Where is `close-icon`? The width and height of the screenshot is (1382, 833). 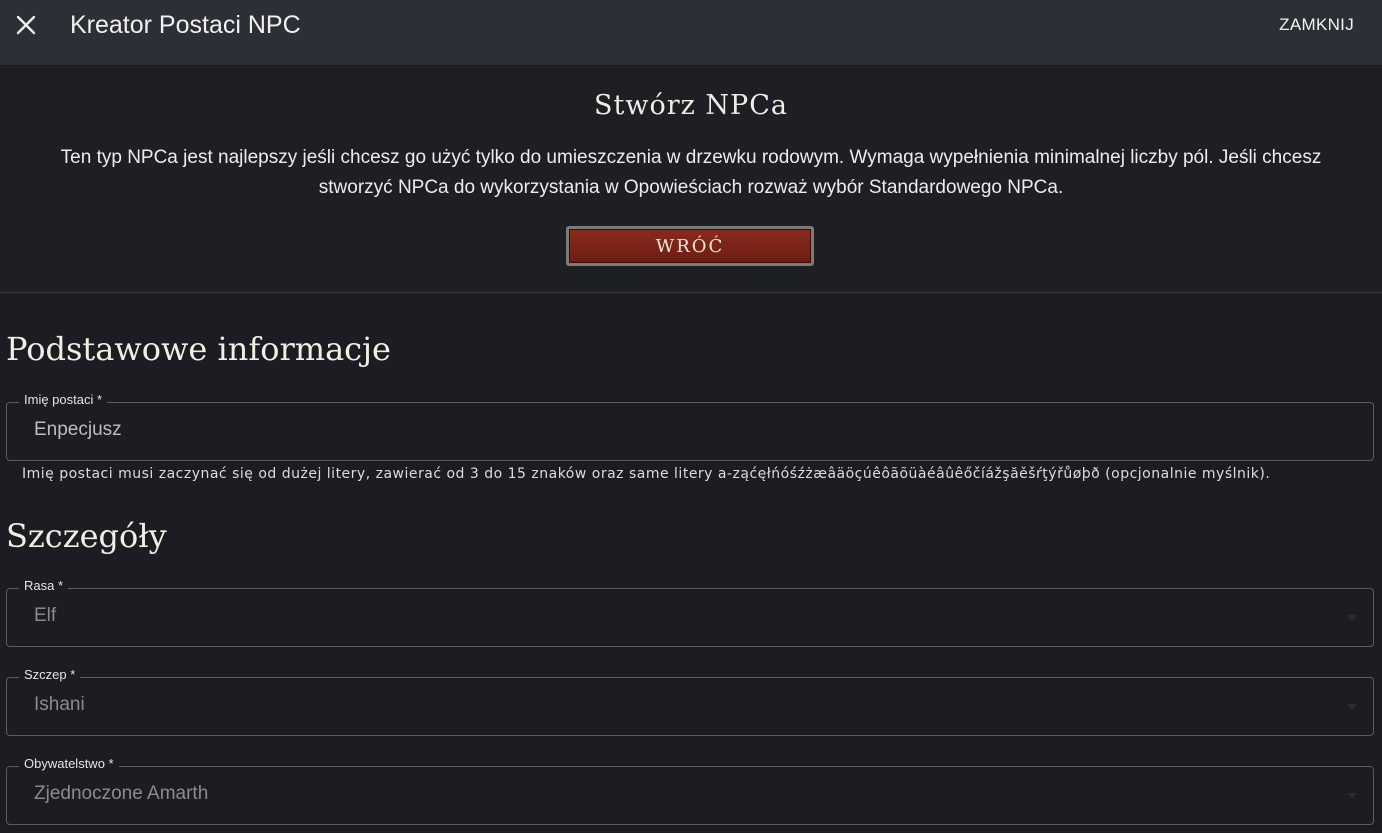 close-icon is located at coordinates (26, 25).